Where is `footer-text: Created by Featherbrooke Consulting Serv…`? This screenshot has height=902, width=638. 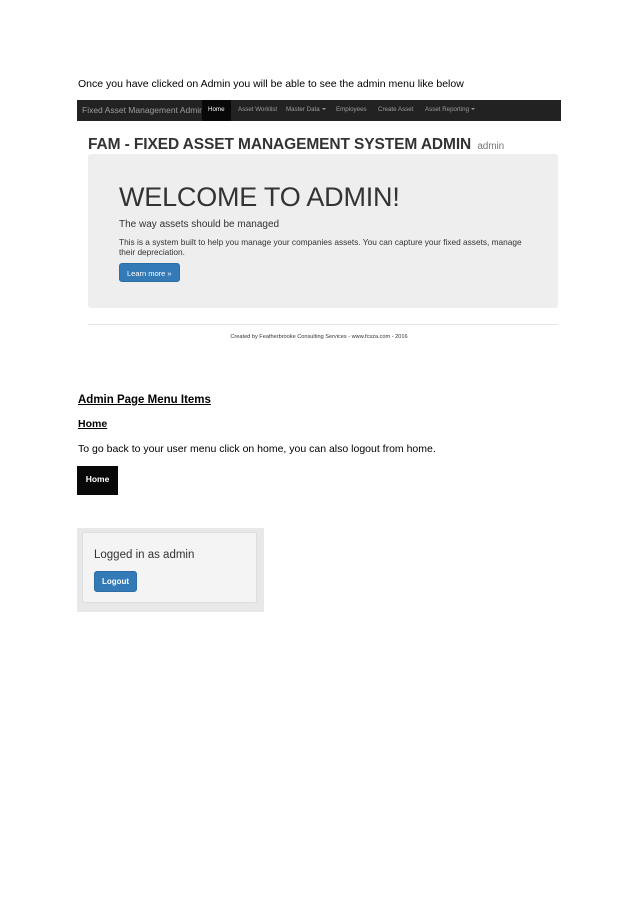 footer-text: Created by Featherbrooke Consulting Serv… is located at coordinates (319, 337).